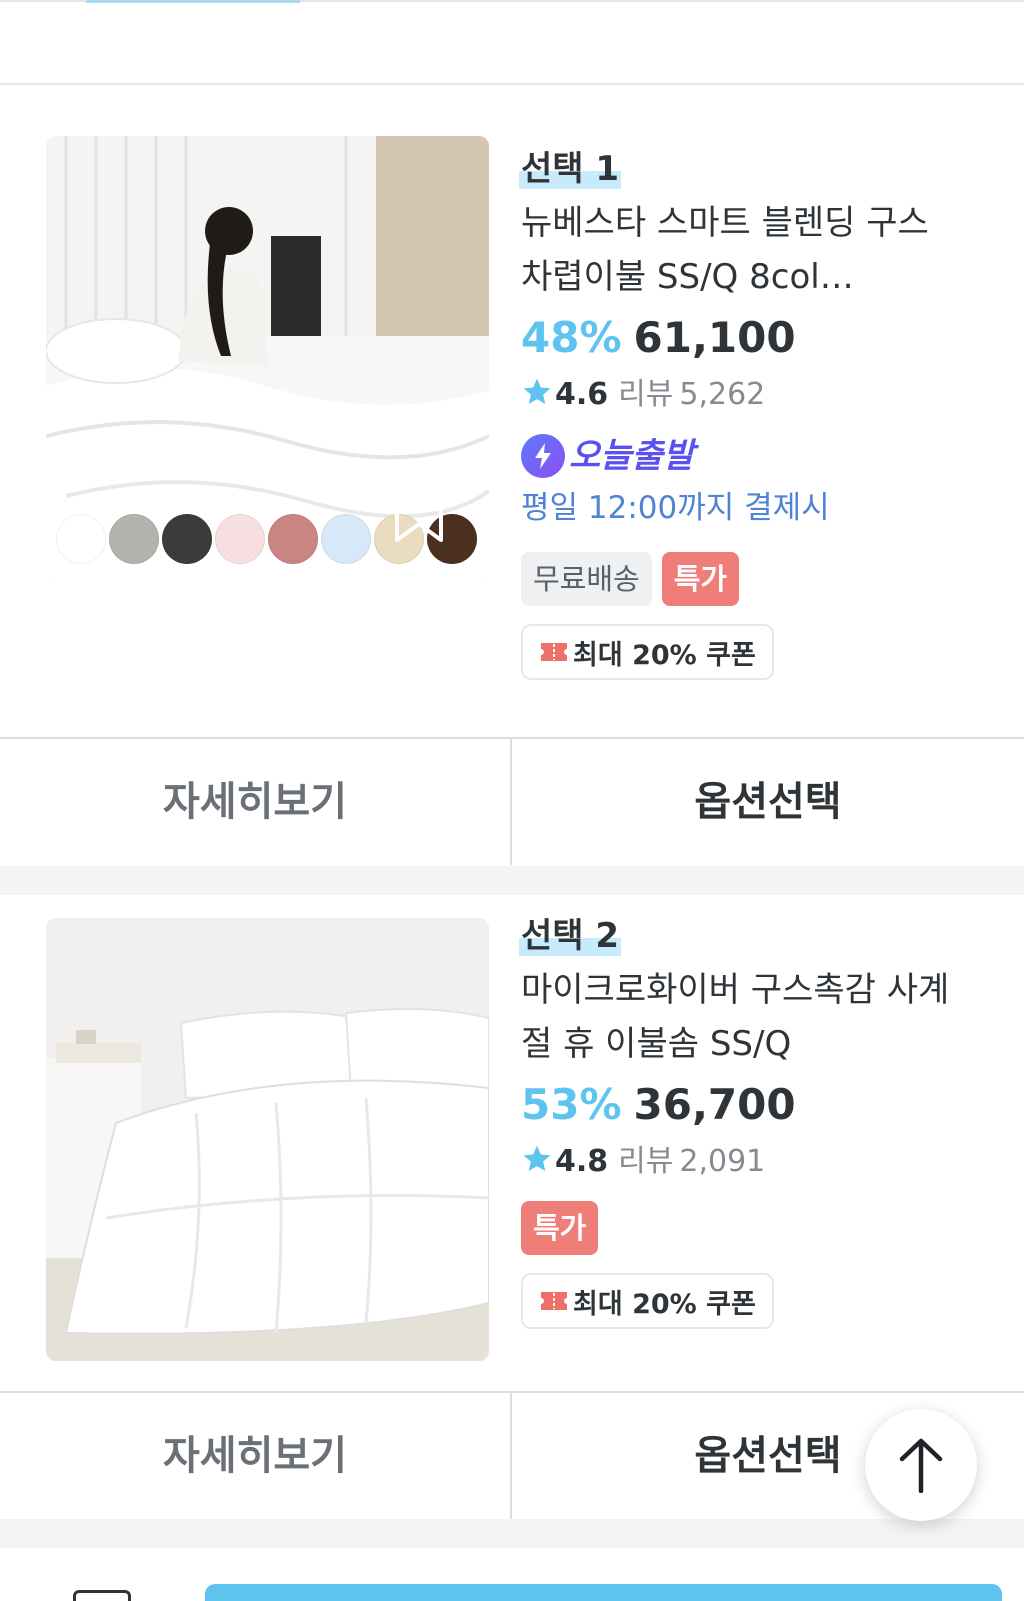 This screenshot has width=1024, height=1601. What do you see at coordinates (741, 579) in the screenshot?
I see `tag-badges: 무료배송 특가` at bounding box center [741, 579].